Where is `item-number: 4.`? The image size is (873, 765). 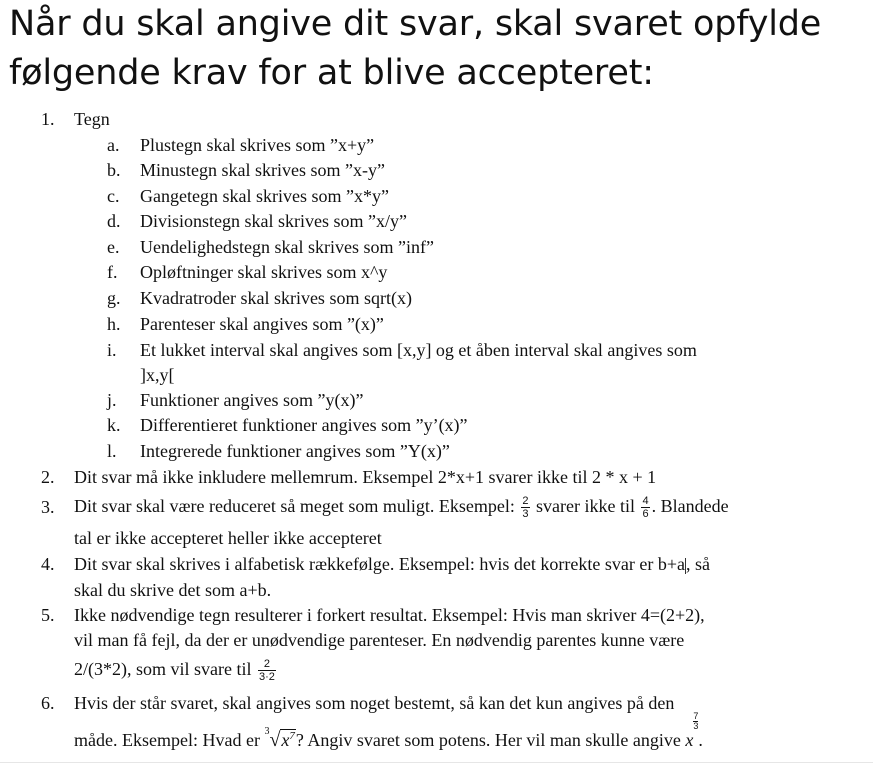 item-number: 4. is located at coordinates (48, 564).